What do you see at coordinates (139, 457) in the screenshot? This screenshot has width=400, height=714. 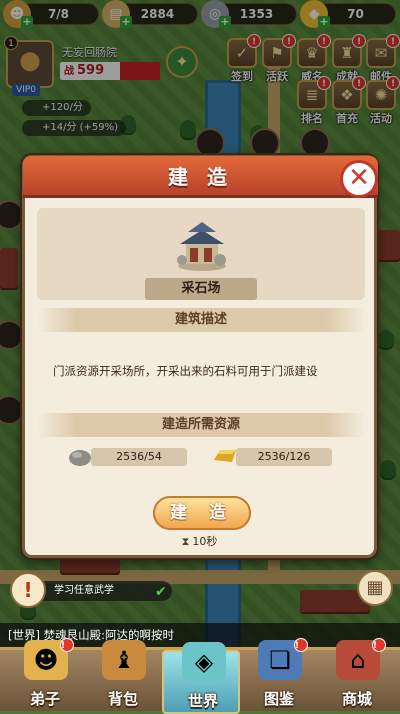 I see `requirement-amount: 2536/54` at bounding box center [139, 457].